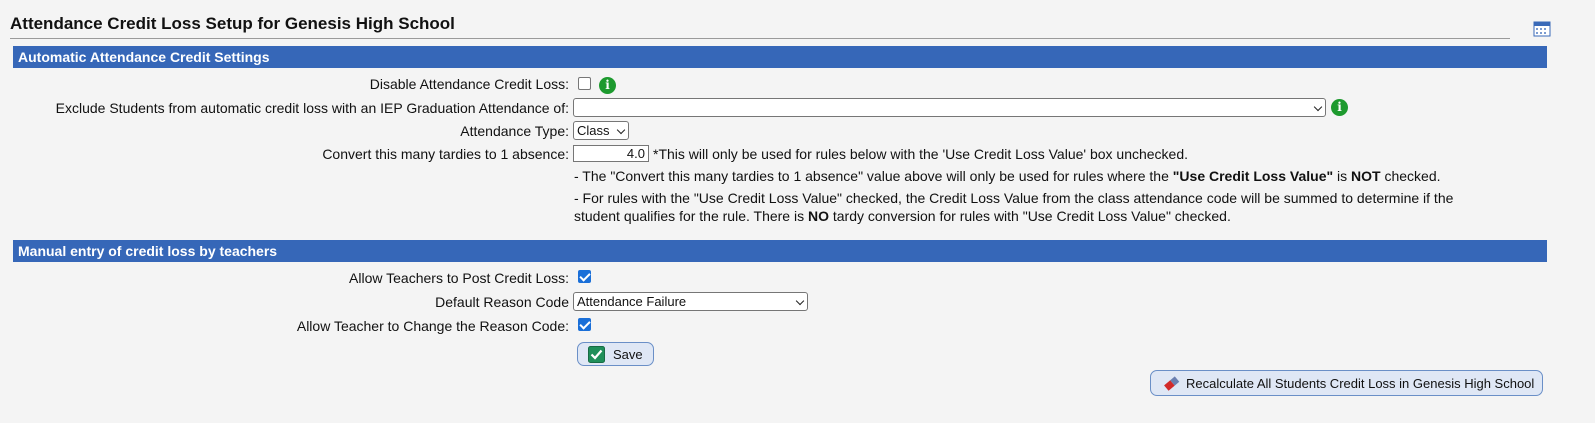 This screenshot has width=1595, height=423. What do you see at coordinates (502, 302) in the screenshot?
I see `default-reason-label: Default Reason Code` at bounding box center [502, 302].